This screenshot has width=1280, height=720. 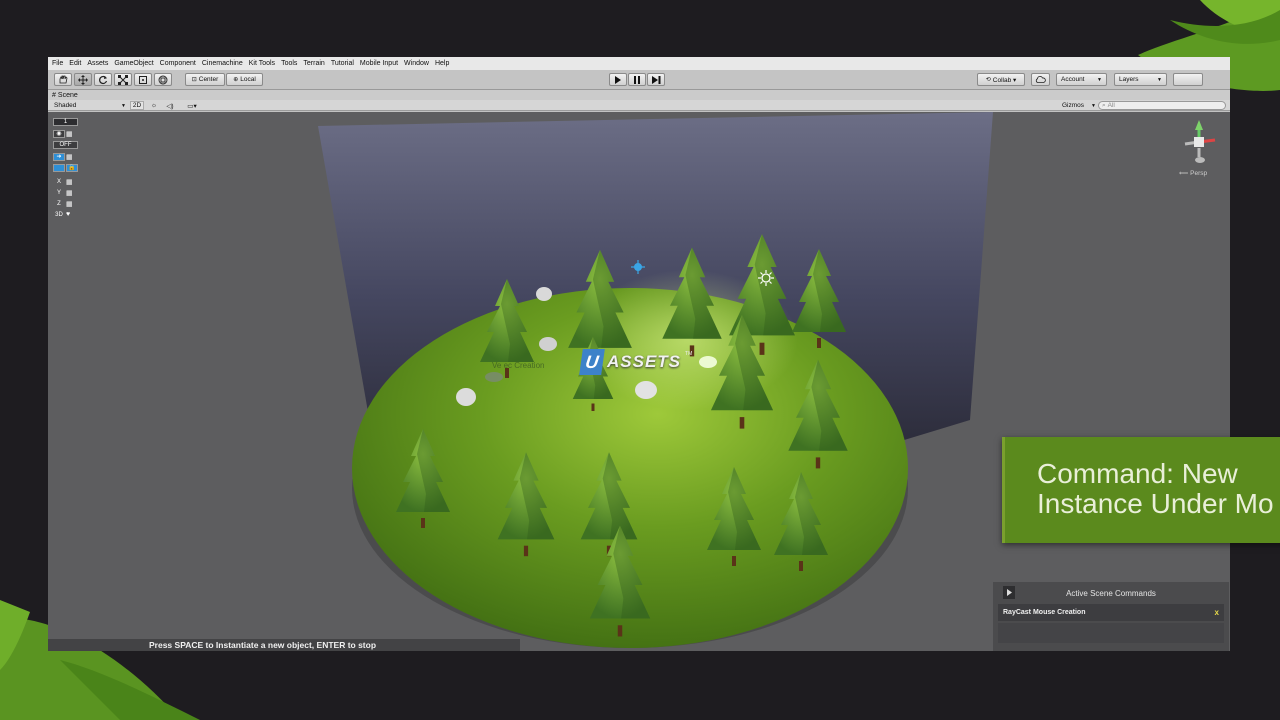 What do you see at coordinates (1188, 79) in the screenshot?
I see `layout-dropdown` at bounding box center [1188, 79].